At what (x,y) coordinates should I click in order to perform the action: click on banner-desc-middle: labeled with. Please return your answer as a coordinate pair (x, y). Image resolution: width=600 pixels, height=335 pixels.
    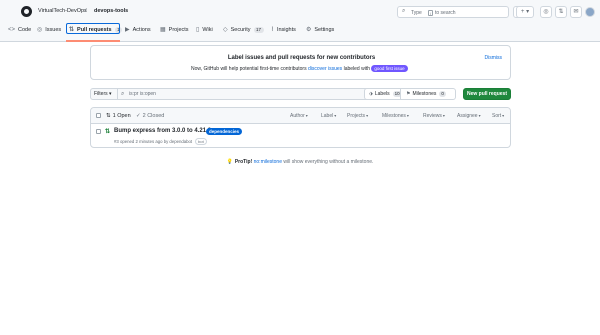
    Looking at the image, I should click on (356, 69).